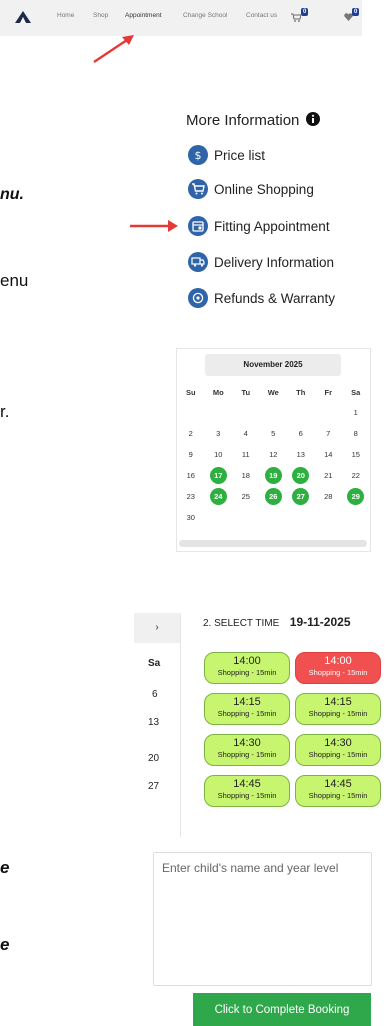 The width and height of the screenshot is (390, 1026). I want to click on complete-booking-button: Click to Complete Booking, so click(282, 1009).